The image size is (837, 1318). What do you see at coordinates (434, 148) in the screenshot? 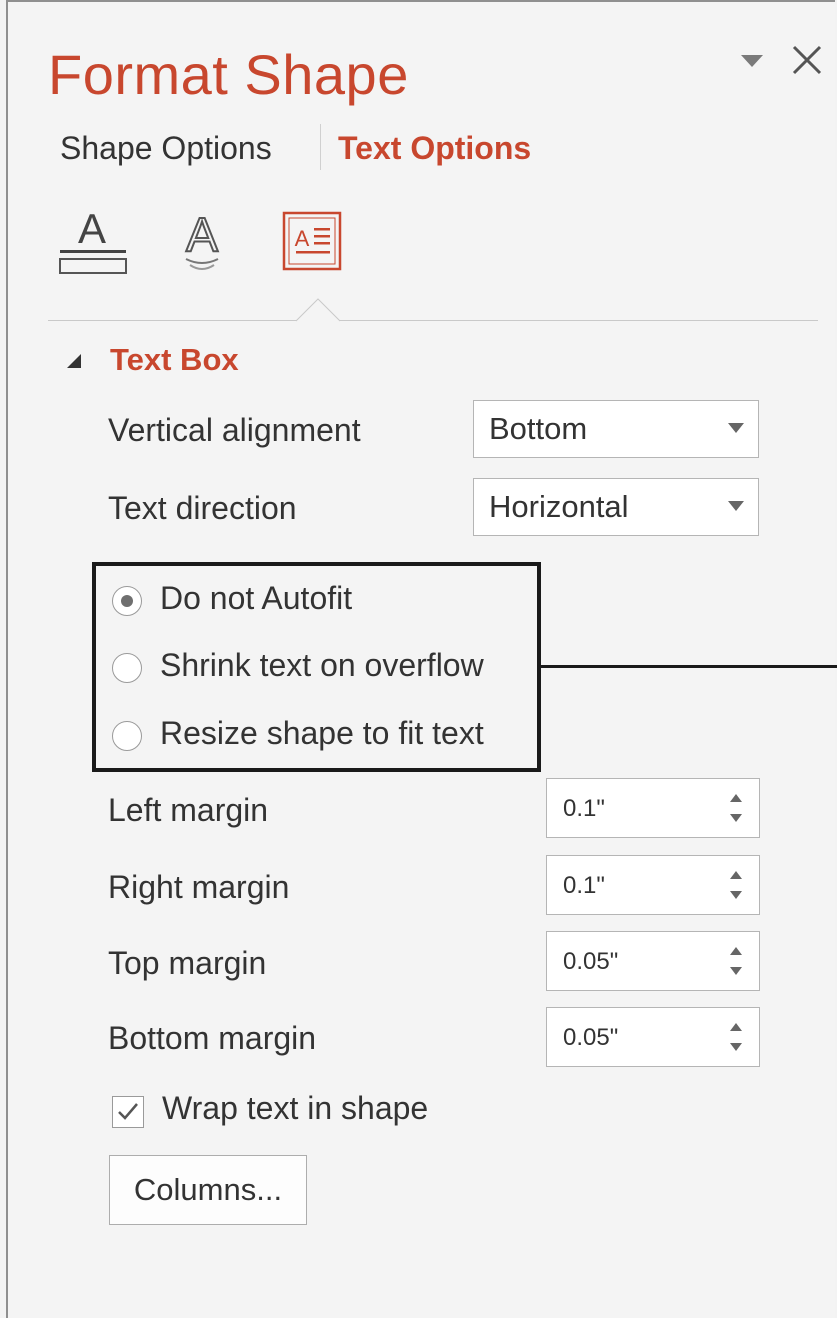
I see `tab-text-options: Text Options` at bounding box center [434, 148].